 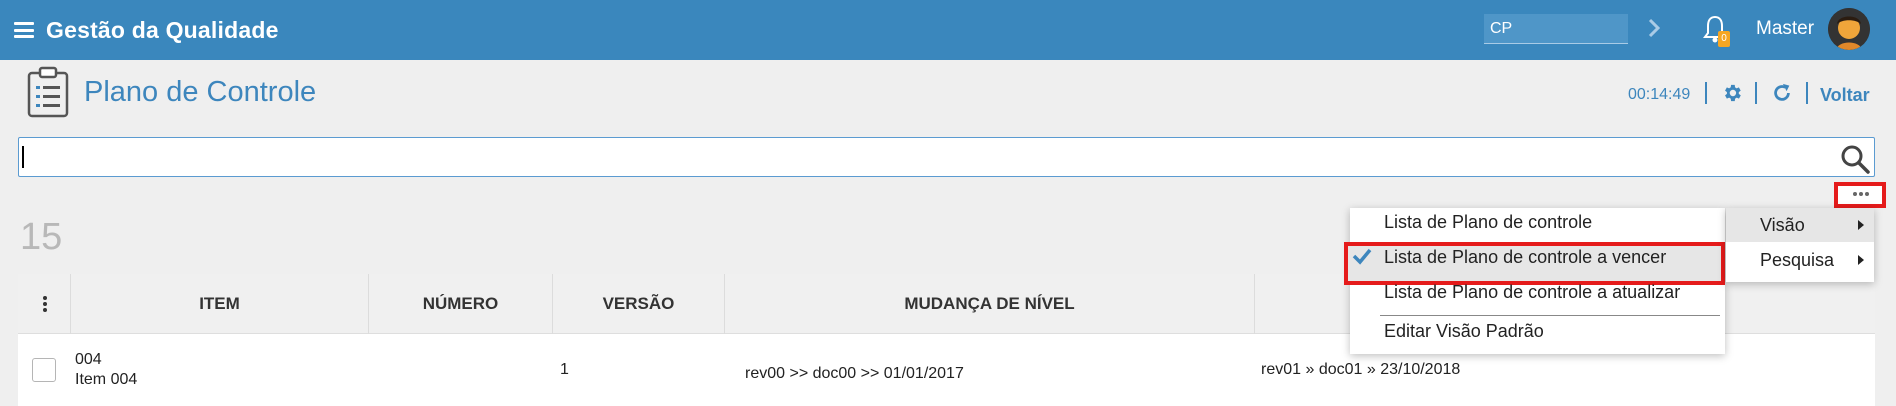 What do you see at coordinates (854, 373) in the screenshot?
I see `cell-mudanca-nivel: rev00 >> doc00 >> 01/01/2017` at bounding box center [854, 373].